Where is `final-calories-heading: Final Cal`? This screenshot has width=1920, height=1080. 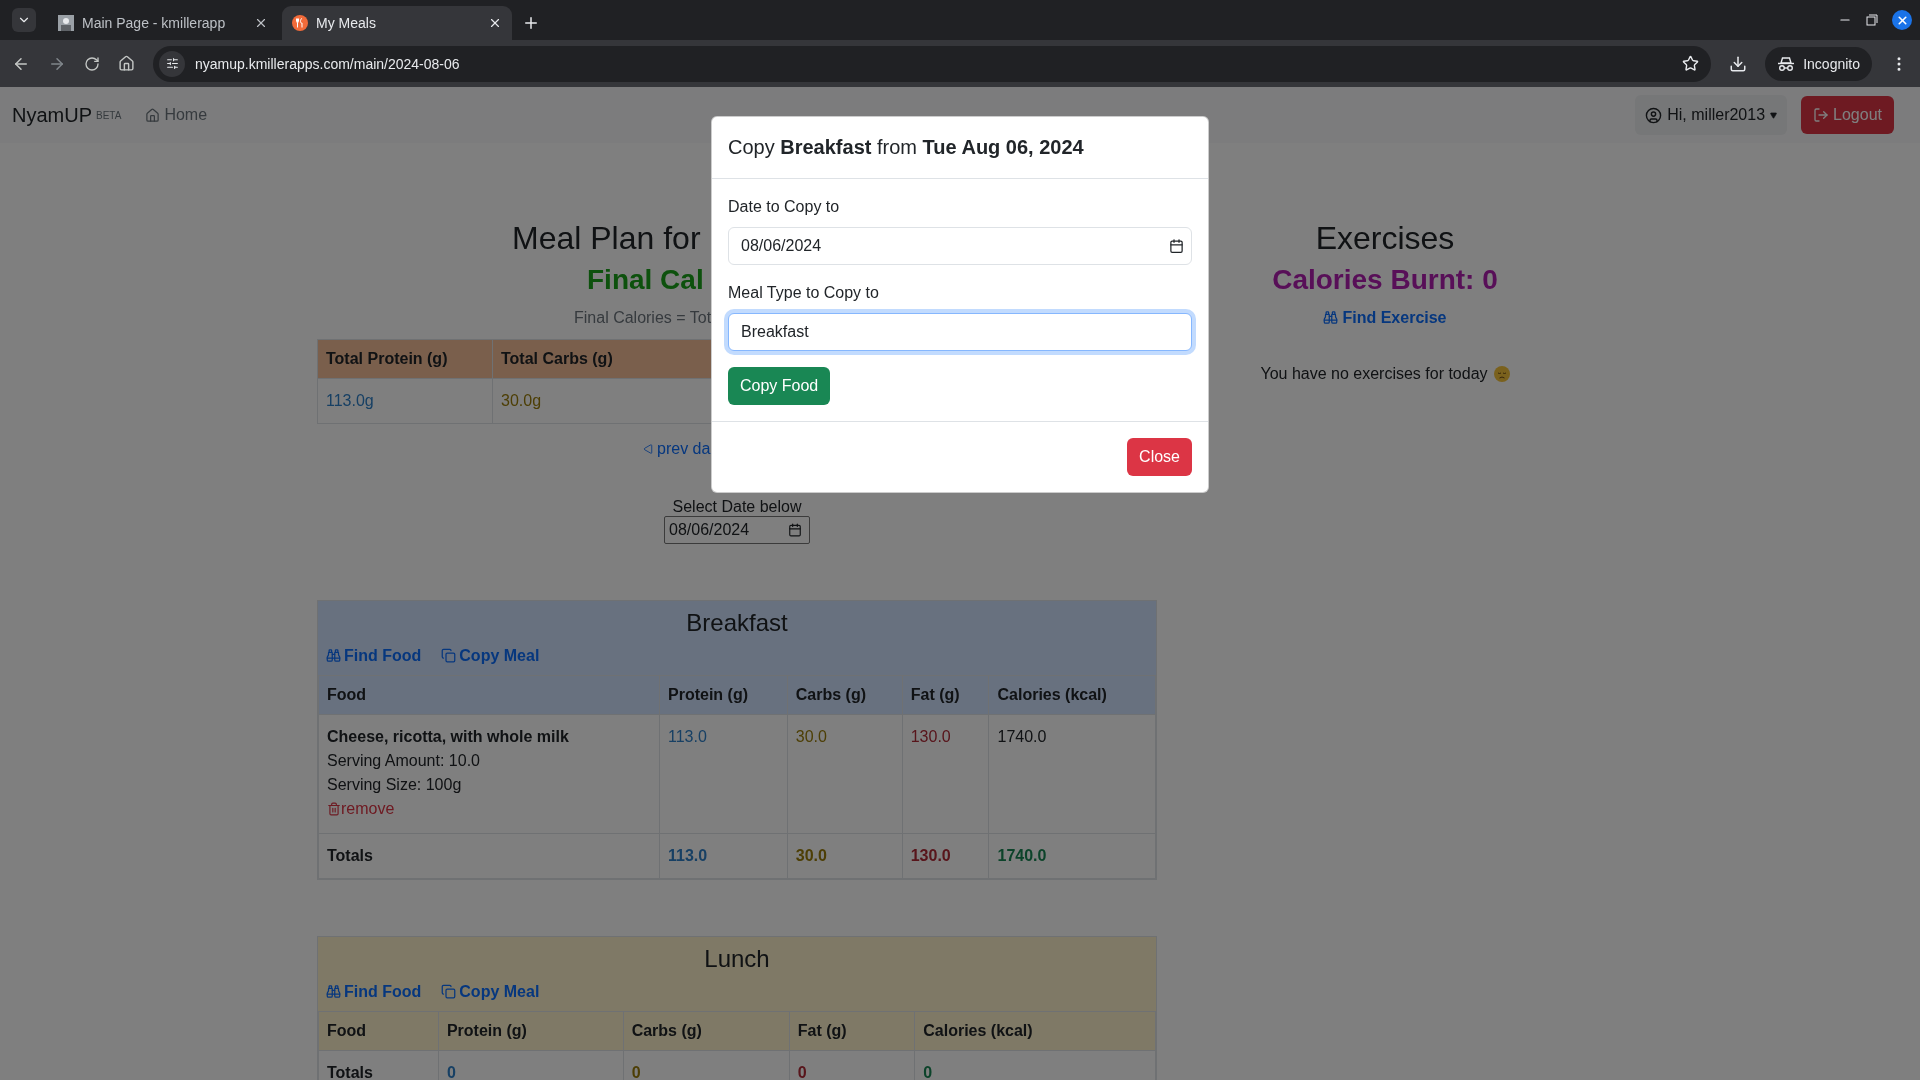
final-calories-heading: Final Cal is located at coordinates (645, 280).